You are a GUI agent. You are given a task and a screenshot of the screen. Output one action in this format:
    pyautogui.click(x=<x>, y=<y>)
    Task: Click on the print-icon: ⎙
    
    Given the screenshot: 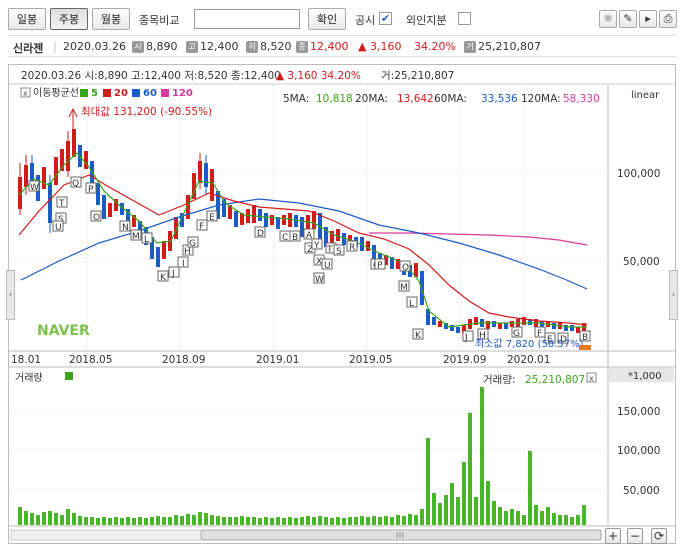 What is the action you would take?
    pyautogui.click(x=668, y=19)
    